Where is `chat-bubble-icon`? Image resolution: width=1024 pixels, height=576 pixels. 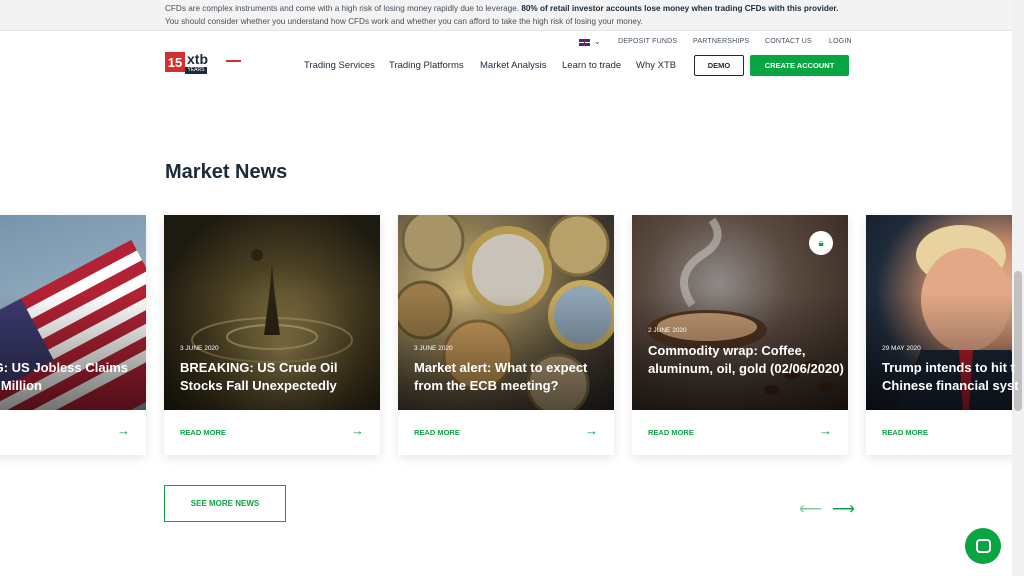
chat-bubble-icon is located at coordinates (983, 546).